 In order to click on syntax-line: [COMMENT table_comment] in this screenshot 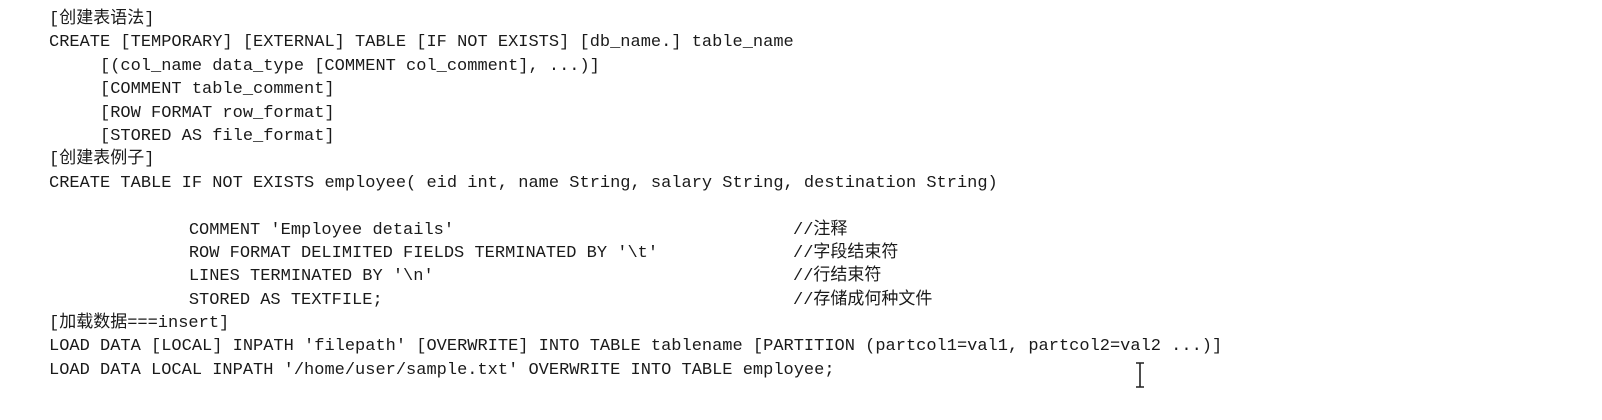, I will do `click(217, 90)`.